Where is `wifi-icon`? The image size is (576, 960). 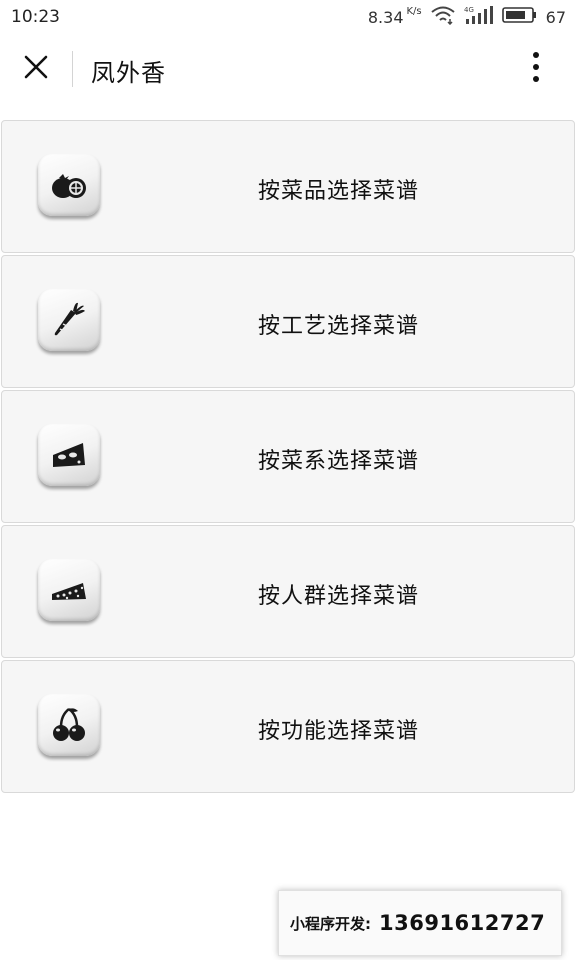 wifi-icon is located at coordinates (443, 17).